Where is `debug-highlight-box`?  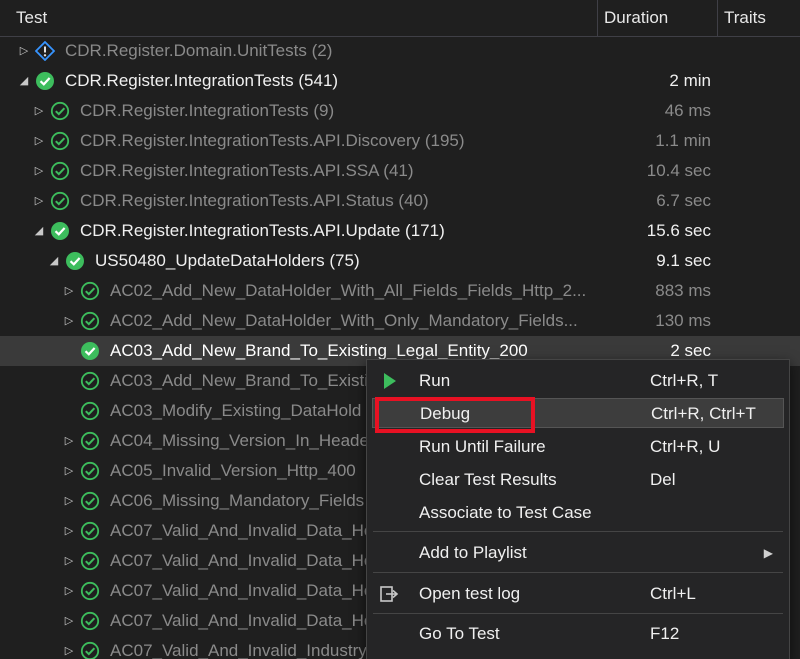
debug-highlight-box is located at coordinates (455, 415).